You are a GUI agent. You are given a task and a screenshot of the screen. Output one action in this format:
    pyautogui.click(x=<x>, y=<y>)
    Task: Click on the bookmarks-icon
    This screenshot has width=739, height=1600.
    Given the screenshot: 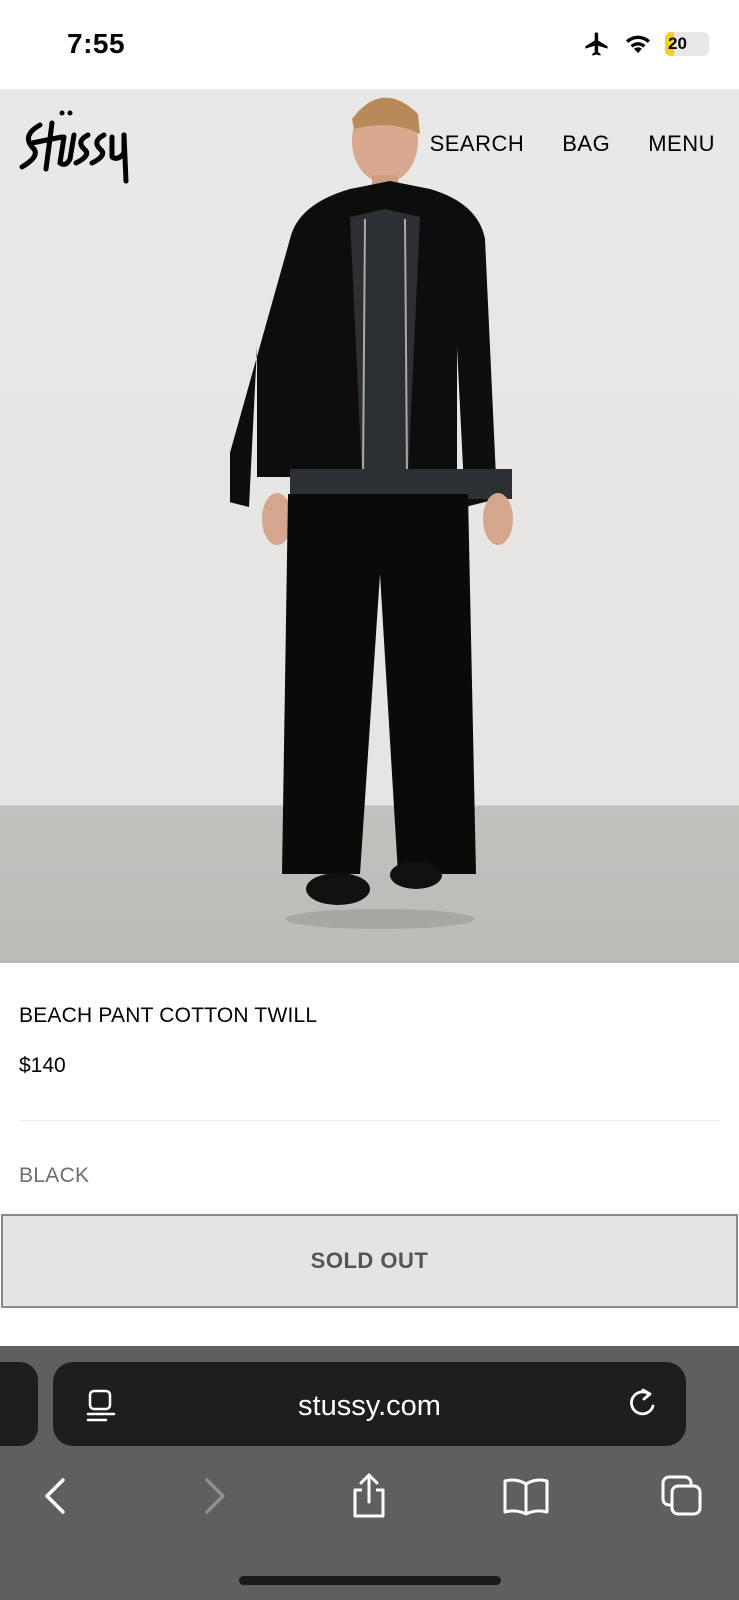 What is the action you would take?
    pyautogui.click(x=526, y=1496)
    